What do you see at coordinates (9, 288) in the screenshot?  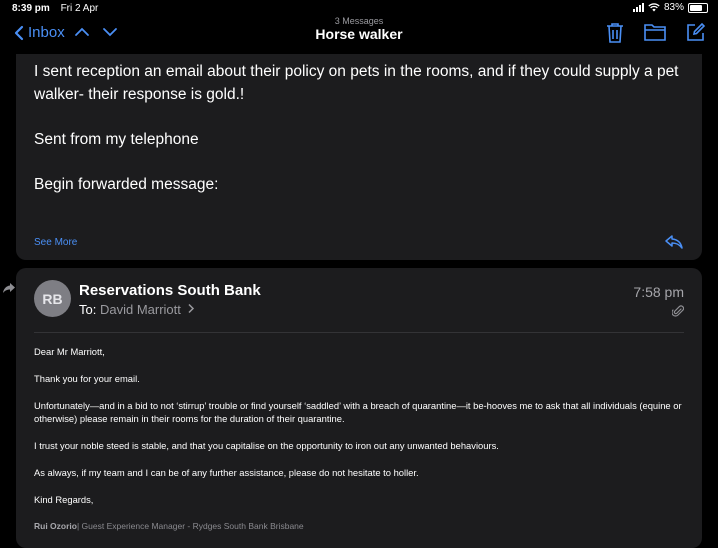 I see `forwarded-arrow-icon` at bounding box center [9, 288].